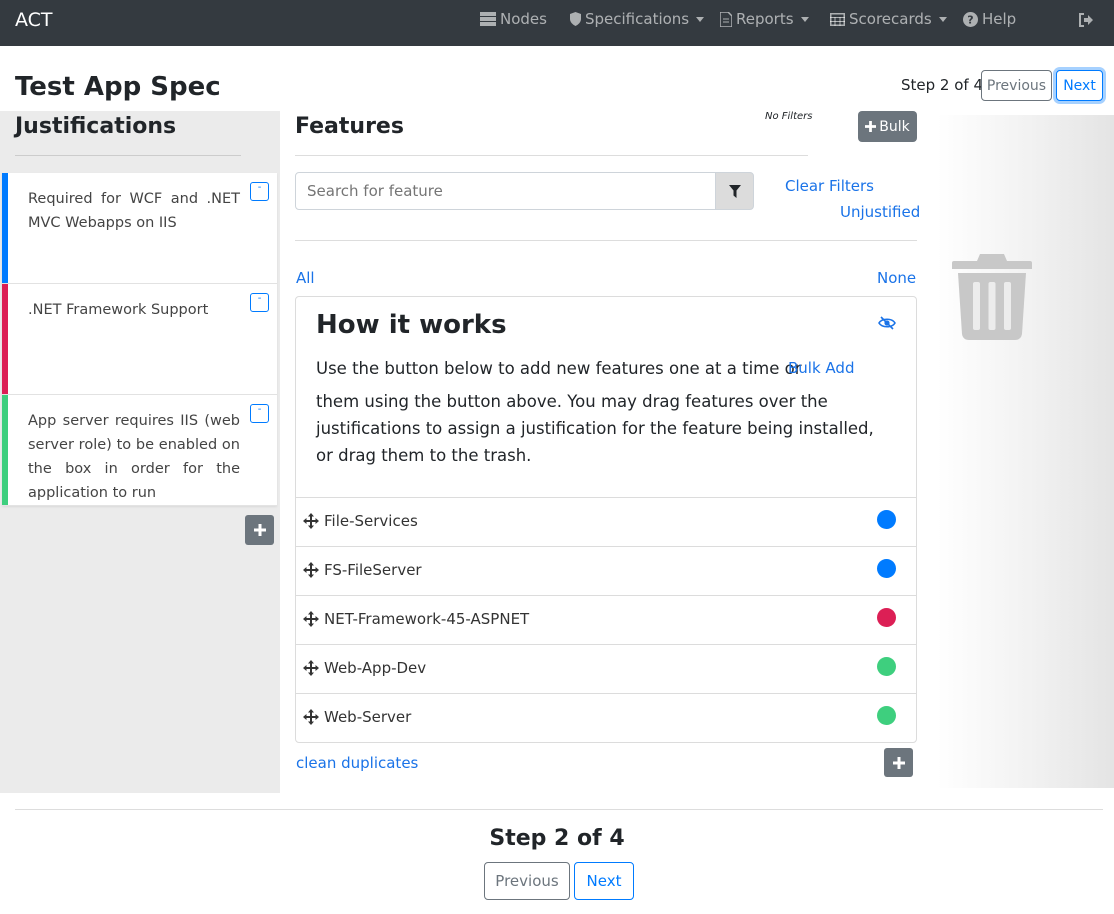 This screenshot has height=914, width=1114. What do you see at coordinates (557, 838) in the screenshot?
I see `step-indicator-bottom: Step 2 of 4` at bounding box center [557, 838].